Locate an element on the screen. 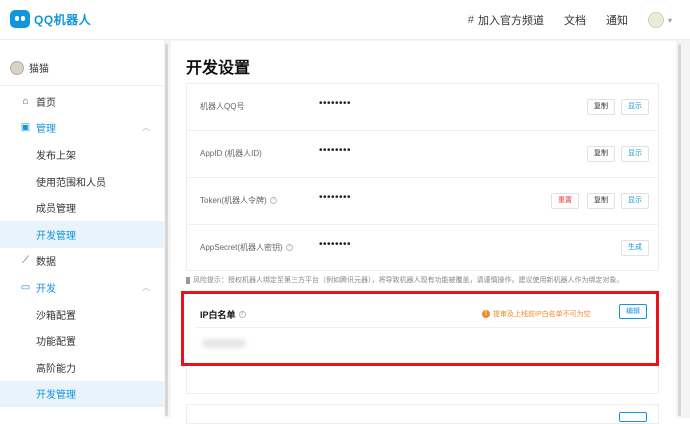 The height and width of the screenshot is (424, 690). ip-whitelist-warning: ! 提审及上线前IP白名单不可为空 is located at coordinates (536, 314).